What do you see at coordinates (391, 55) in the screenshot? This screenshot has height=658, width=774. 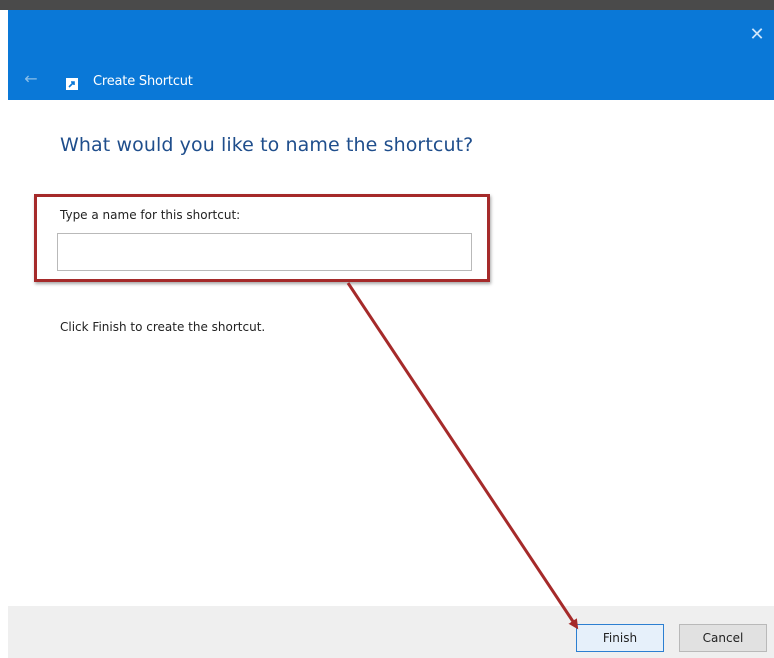 I see `title-bar: ✕ ← Create Shortcut` at bounding box center [391, 55].